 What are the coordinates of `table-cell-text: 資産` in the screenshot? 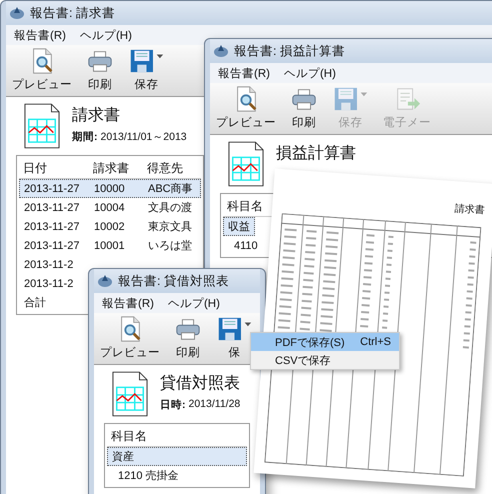 It's located at (122, 457).